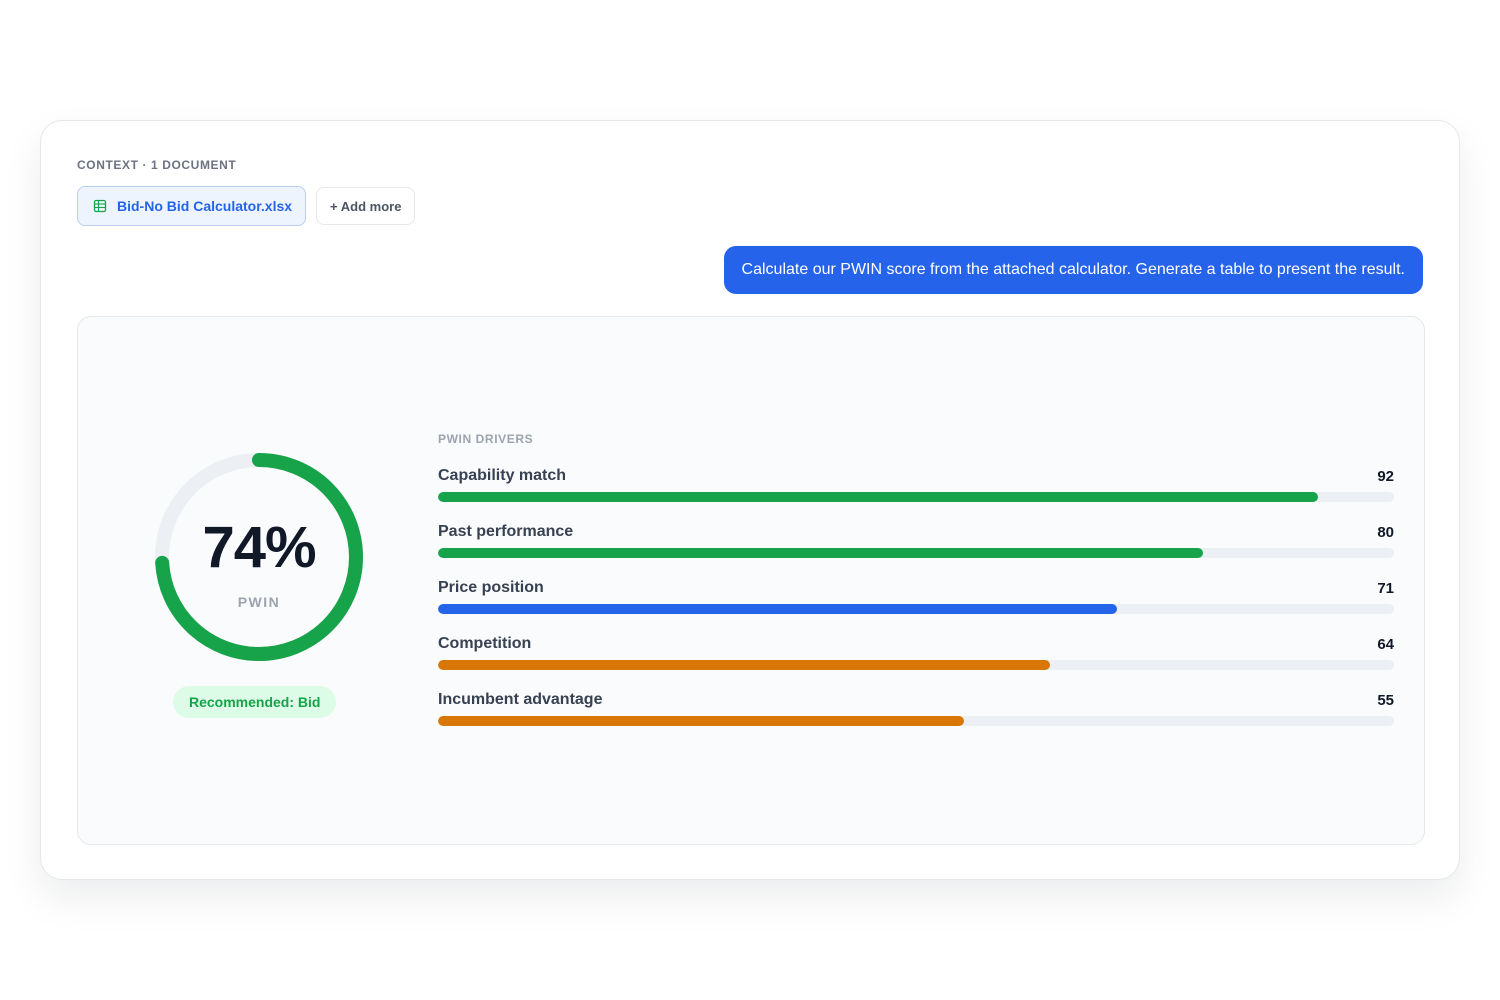  Describe the element at coordinates (1385, 644) in the screenshot. I see `driver-value: 64` at that location.